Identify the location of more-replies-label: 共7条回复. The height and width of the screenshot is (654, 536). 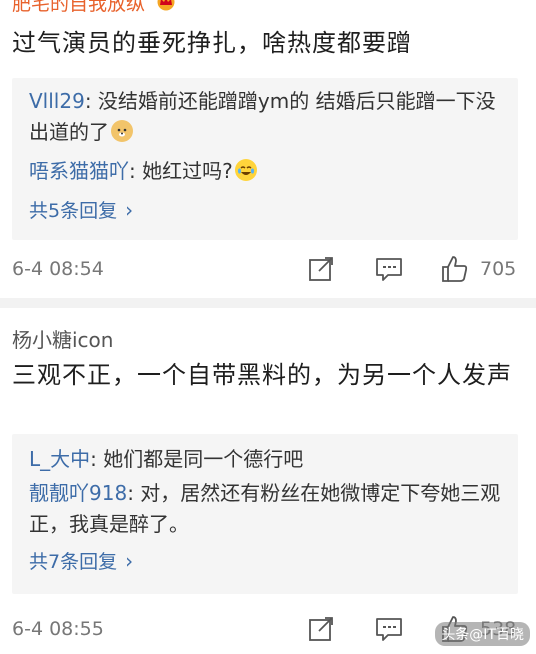
(73, 562).